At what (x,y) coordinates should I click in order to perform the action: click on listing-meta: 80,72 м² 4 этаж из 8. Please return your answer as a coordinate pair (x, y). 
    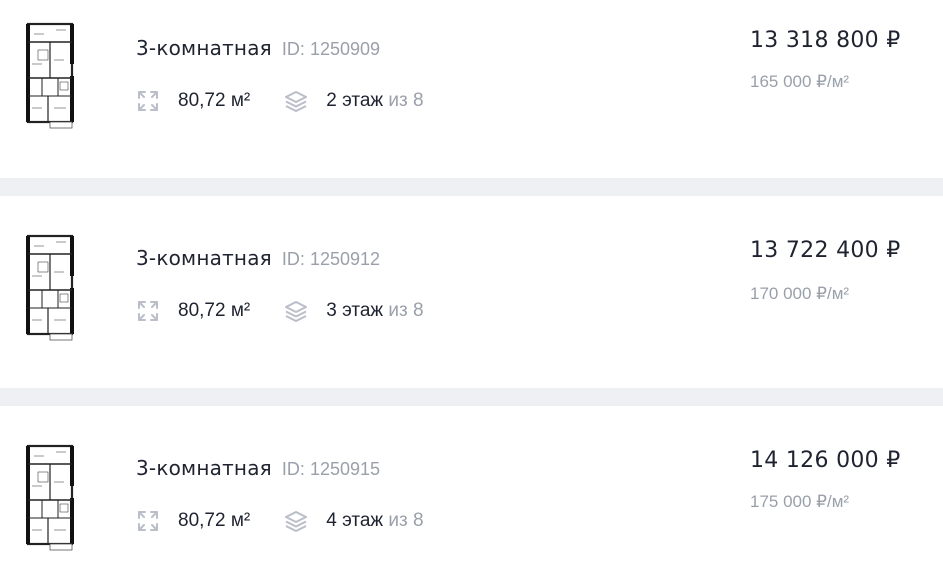
    Looking at the image, I should click on (280, 521).